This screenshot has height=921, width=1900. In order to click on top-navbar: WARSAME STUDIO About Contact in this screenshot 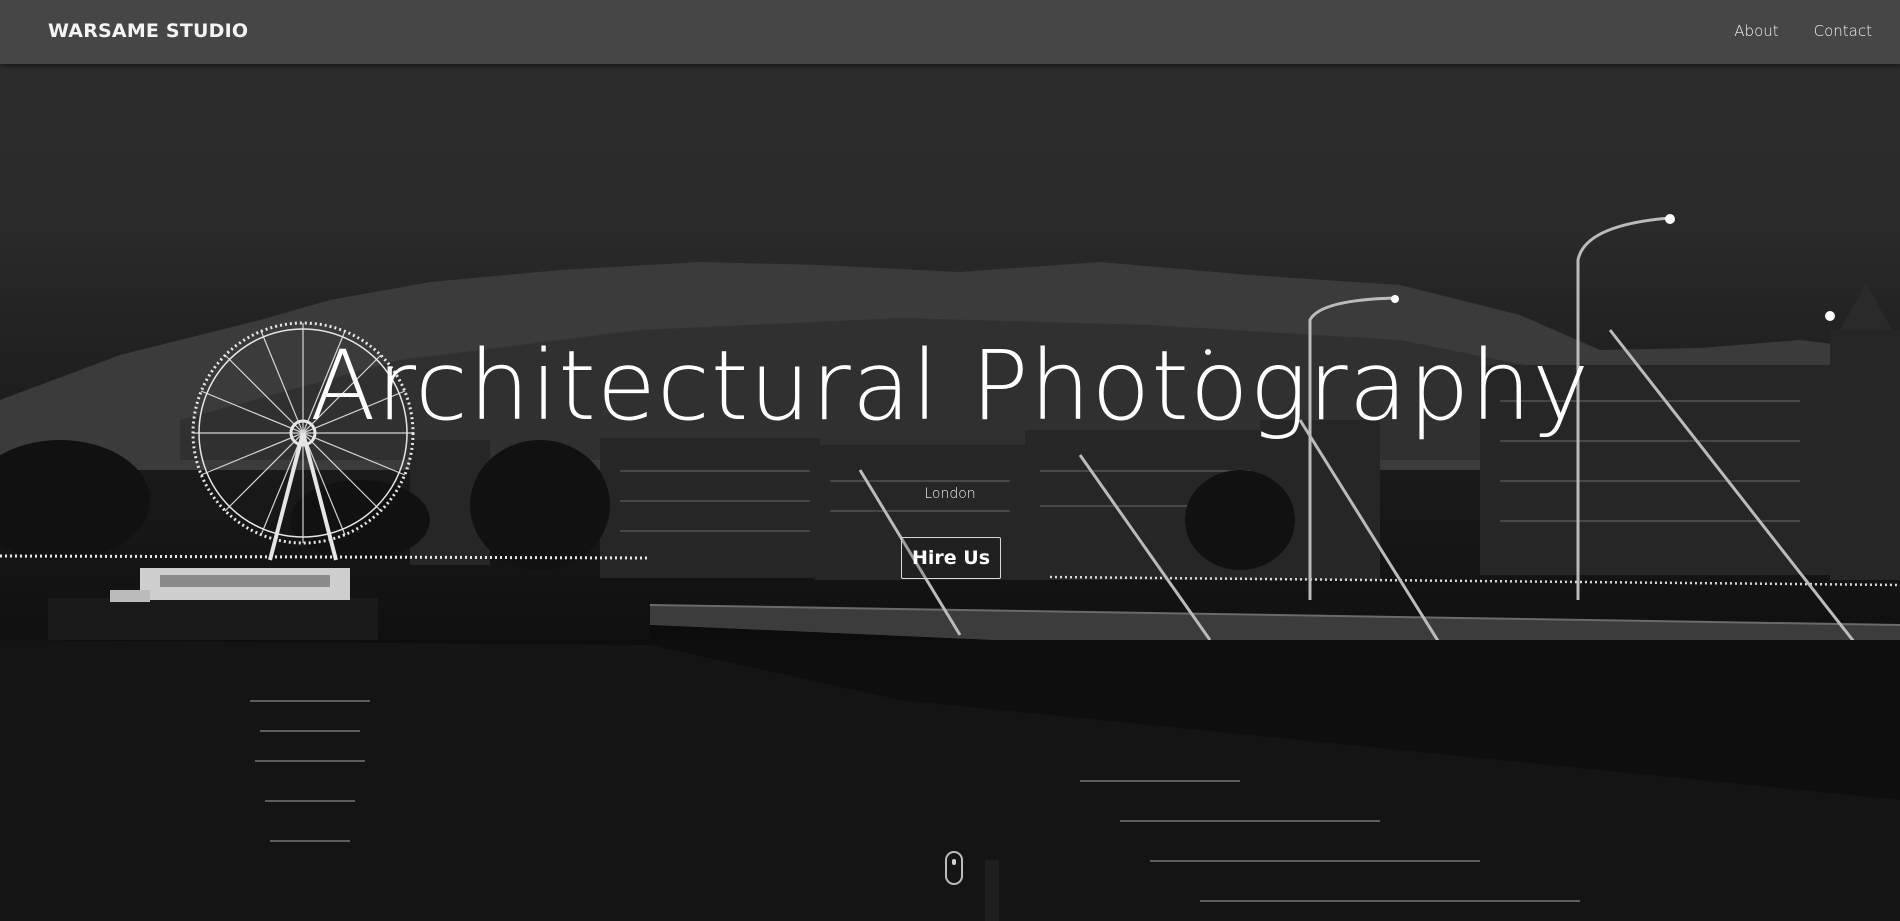, I will do `click(950, 32)`.